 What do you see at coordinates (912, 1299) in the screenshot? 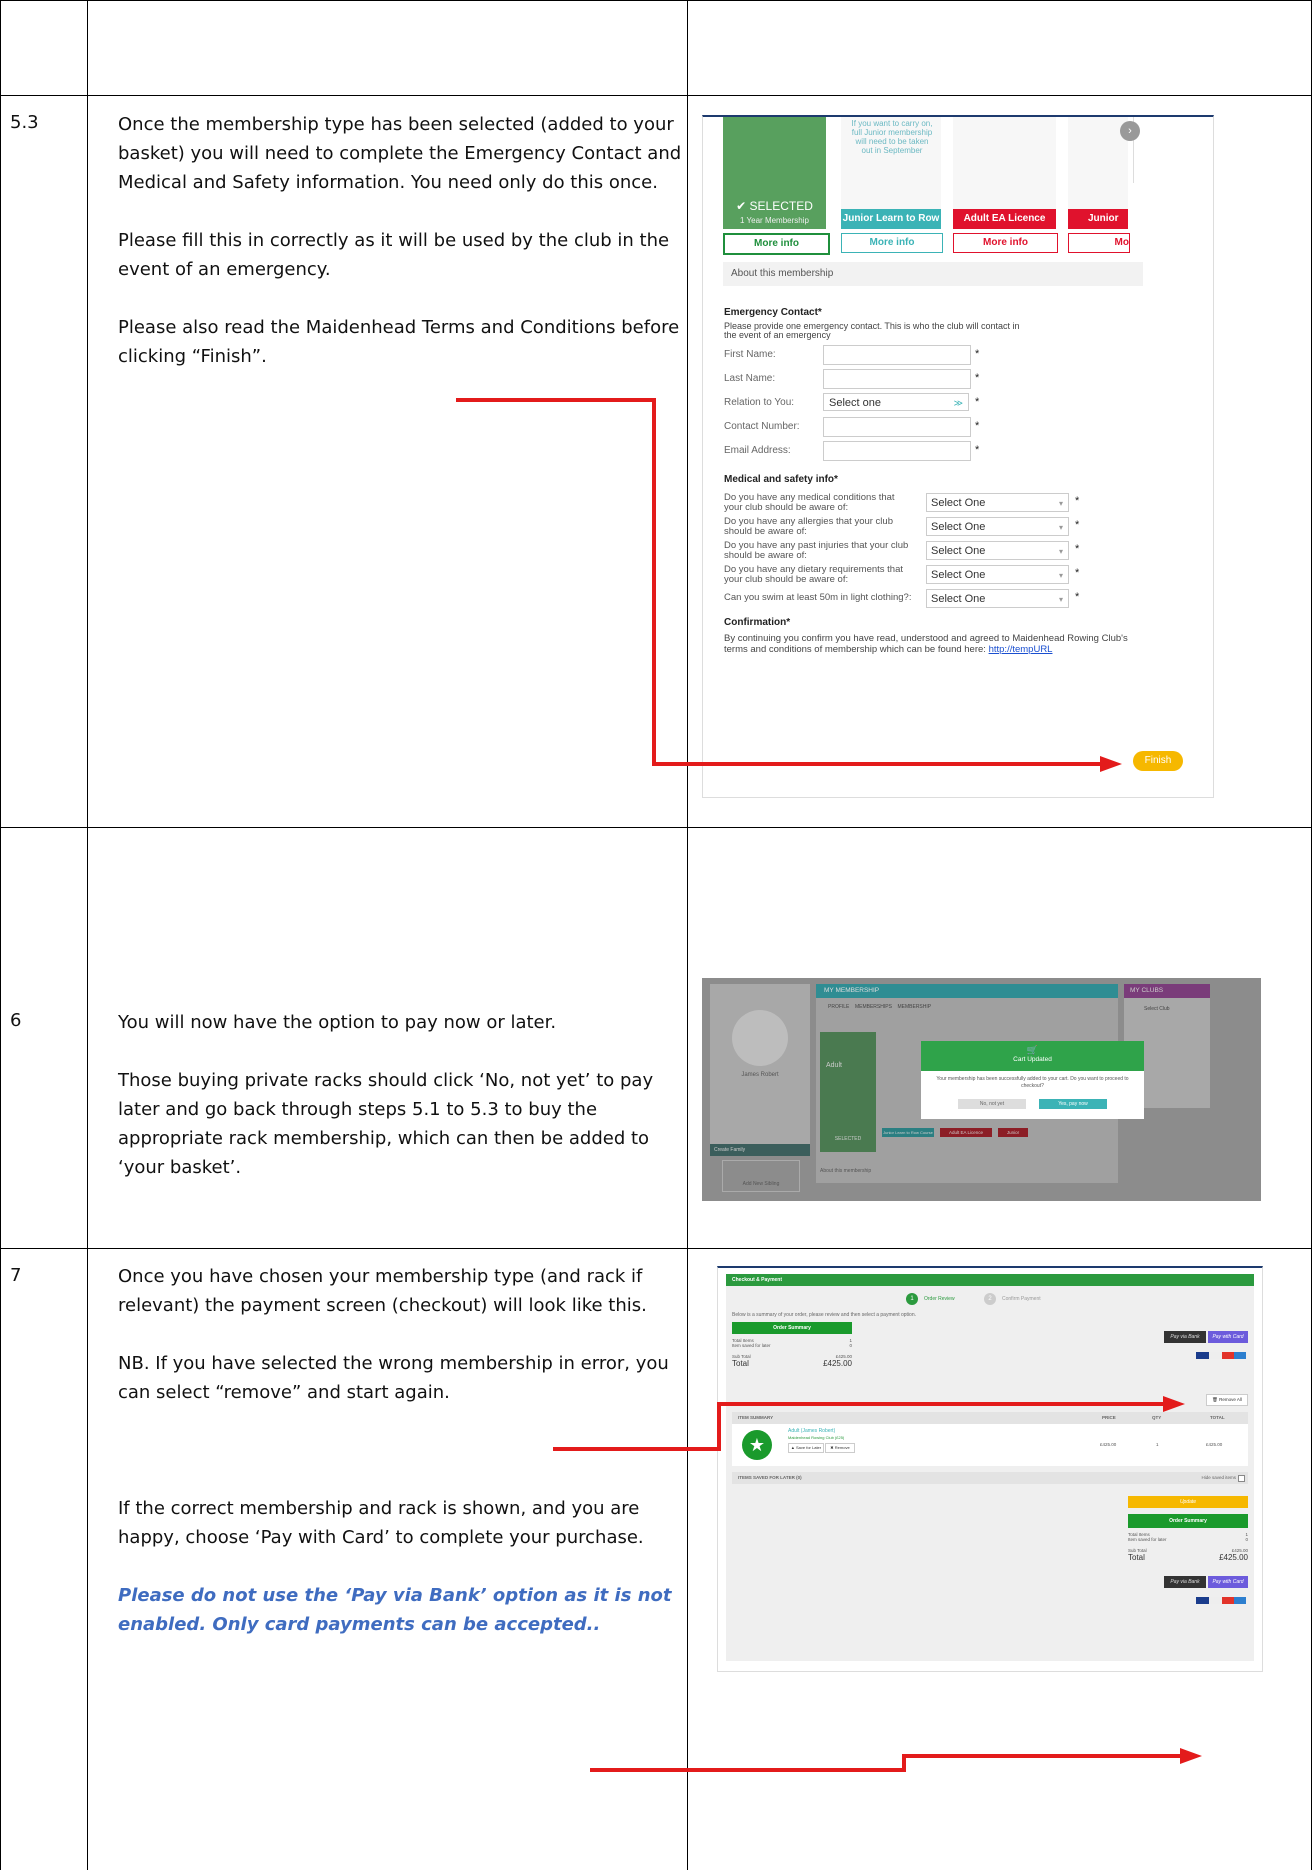
I see `step-1-indicator: 1` at bounding box center [912, 1299].